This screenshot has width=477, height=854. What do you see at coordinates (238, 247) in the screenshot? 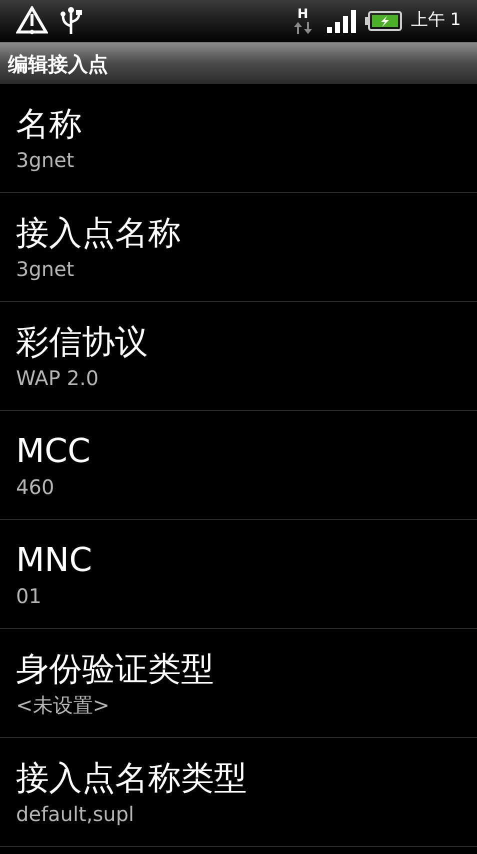
I see `setting-item: 接入点名称 3gnet` at bounding box center [238, 247].